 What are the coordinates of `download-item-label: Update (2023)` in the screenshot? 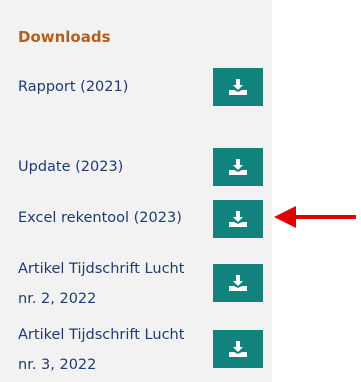 It's located at (71, 167).